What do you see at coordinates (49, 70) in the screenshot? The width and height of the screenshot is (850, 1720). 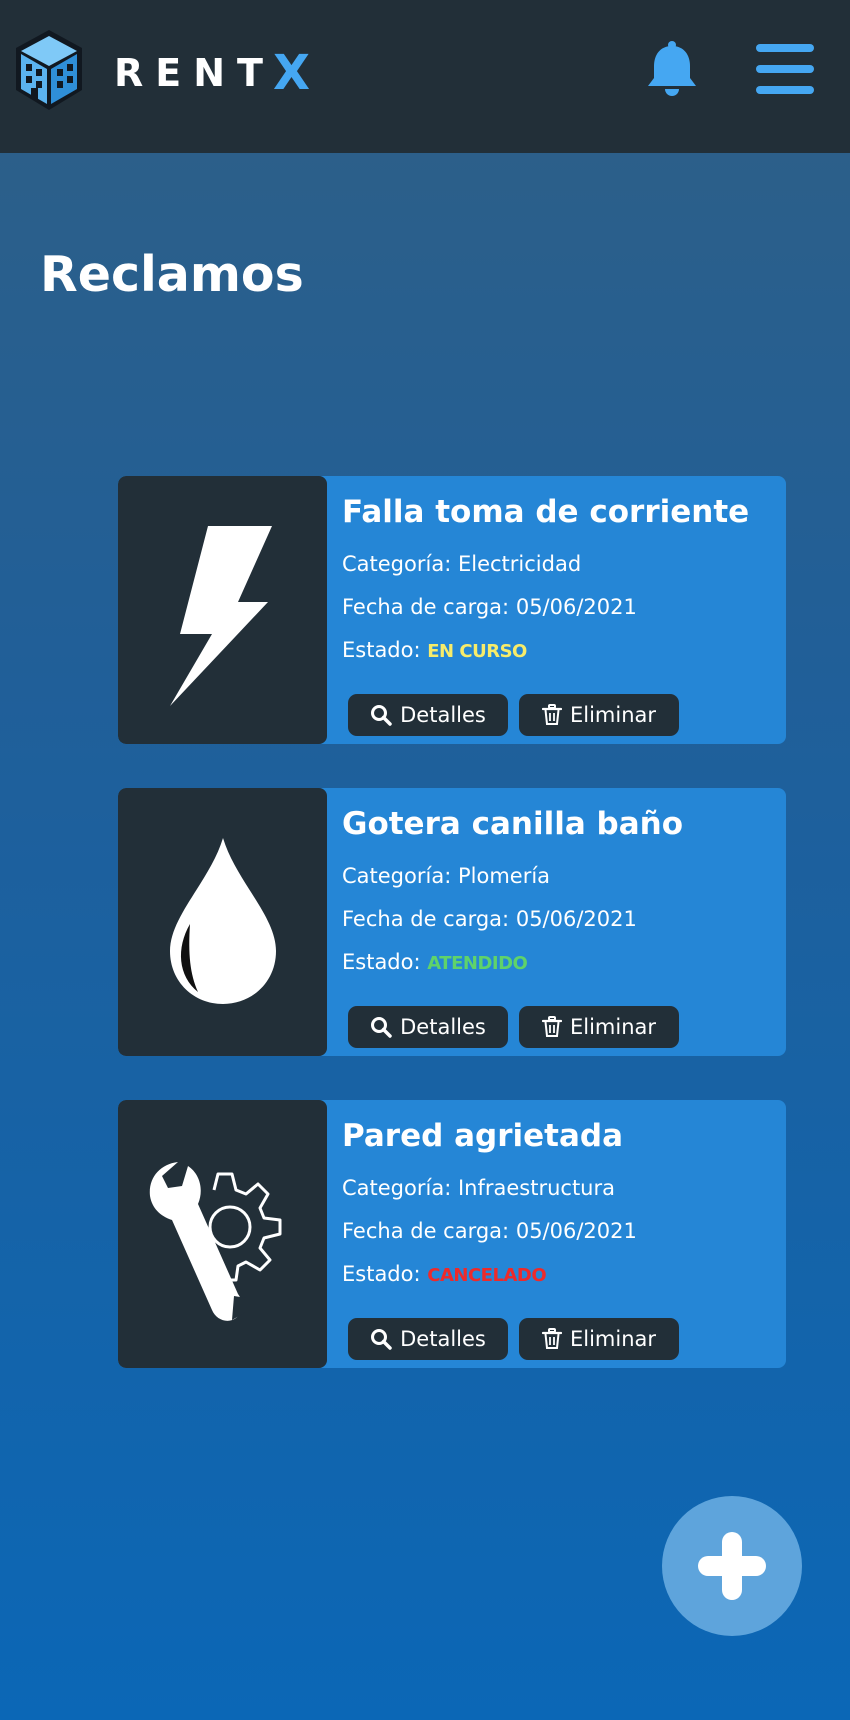 I see `building-cube-icon` at bounding box center [49, 70].